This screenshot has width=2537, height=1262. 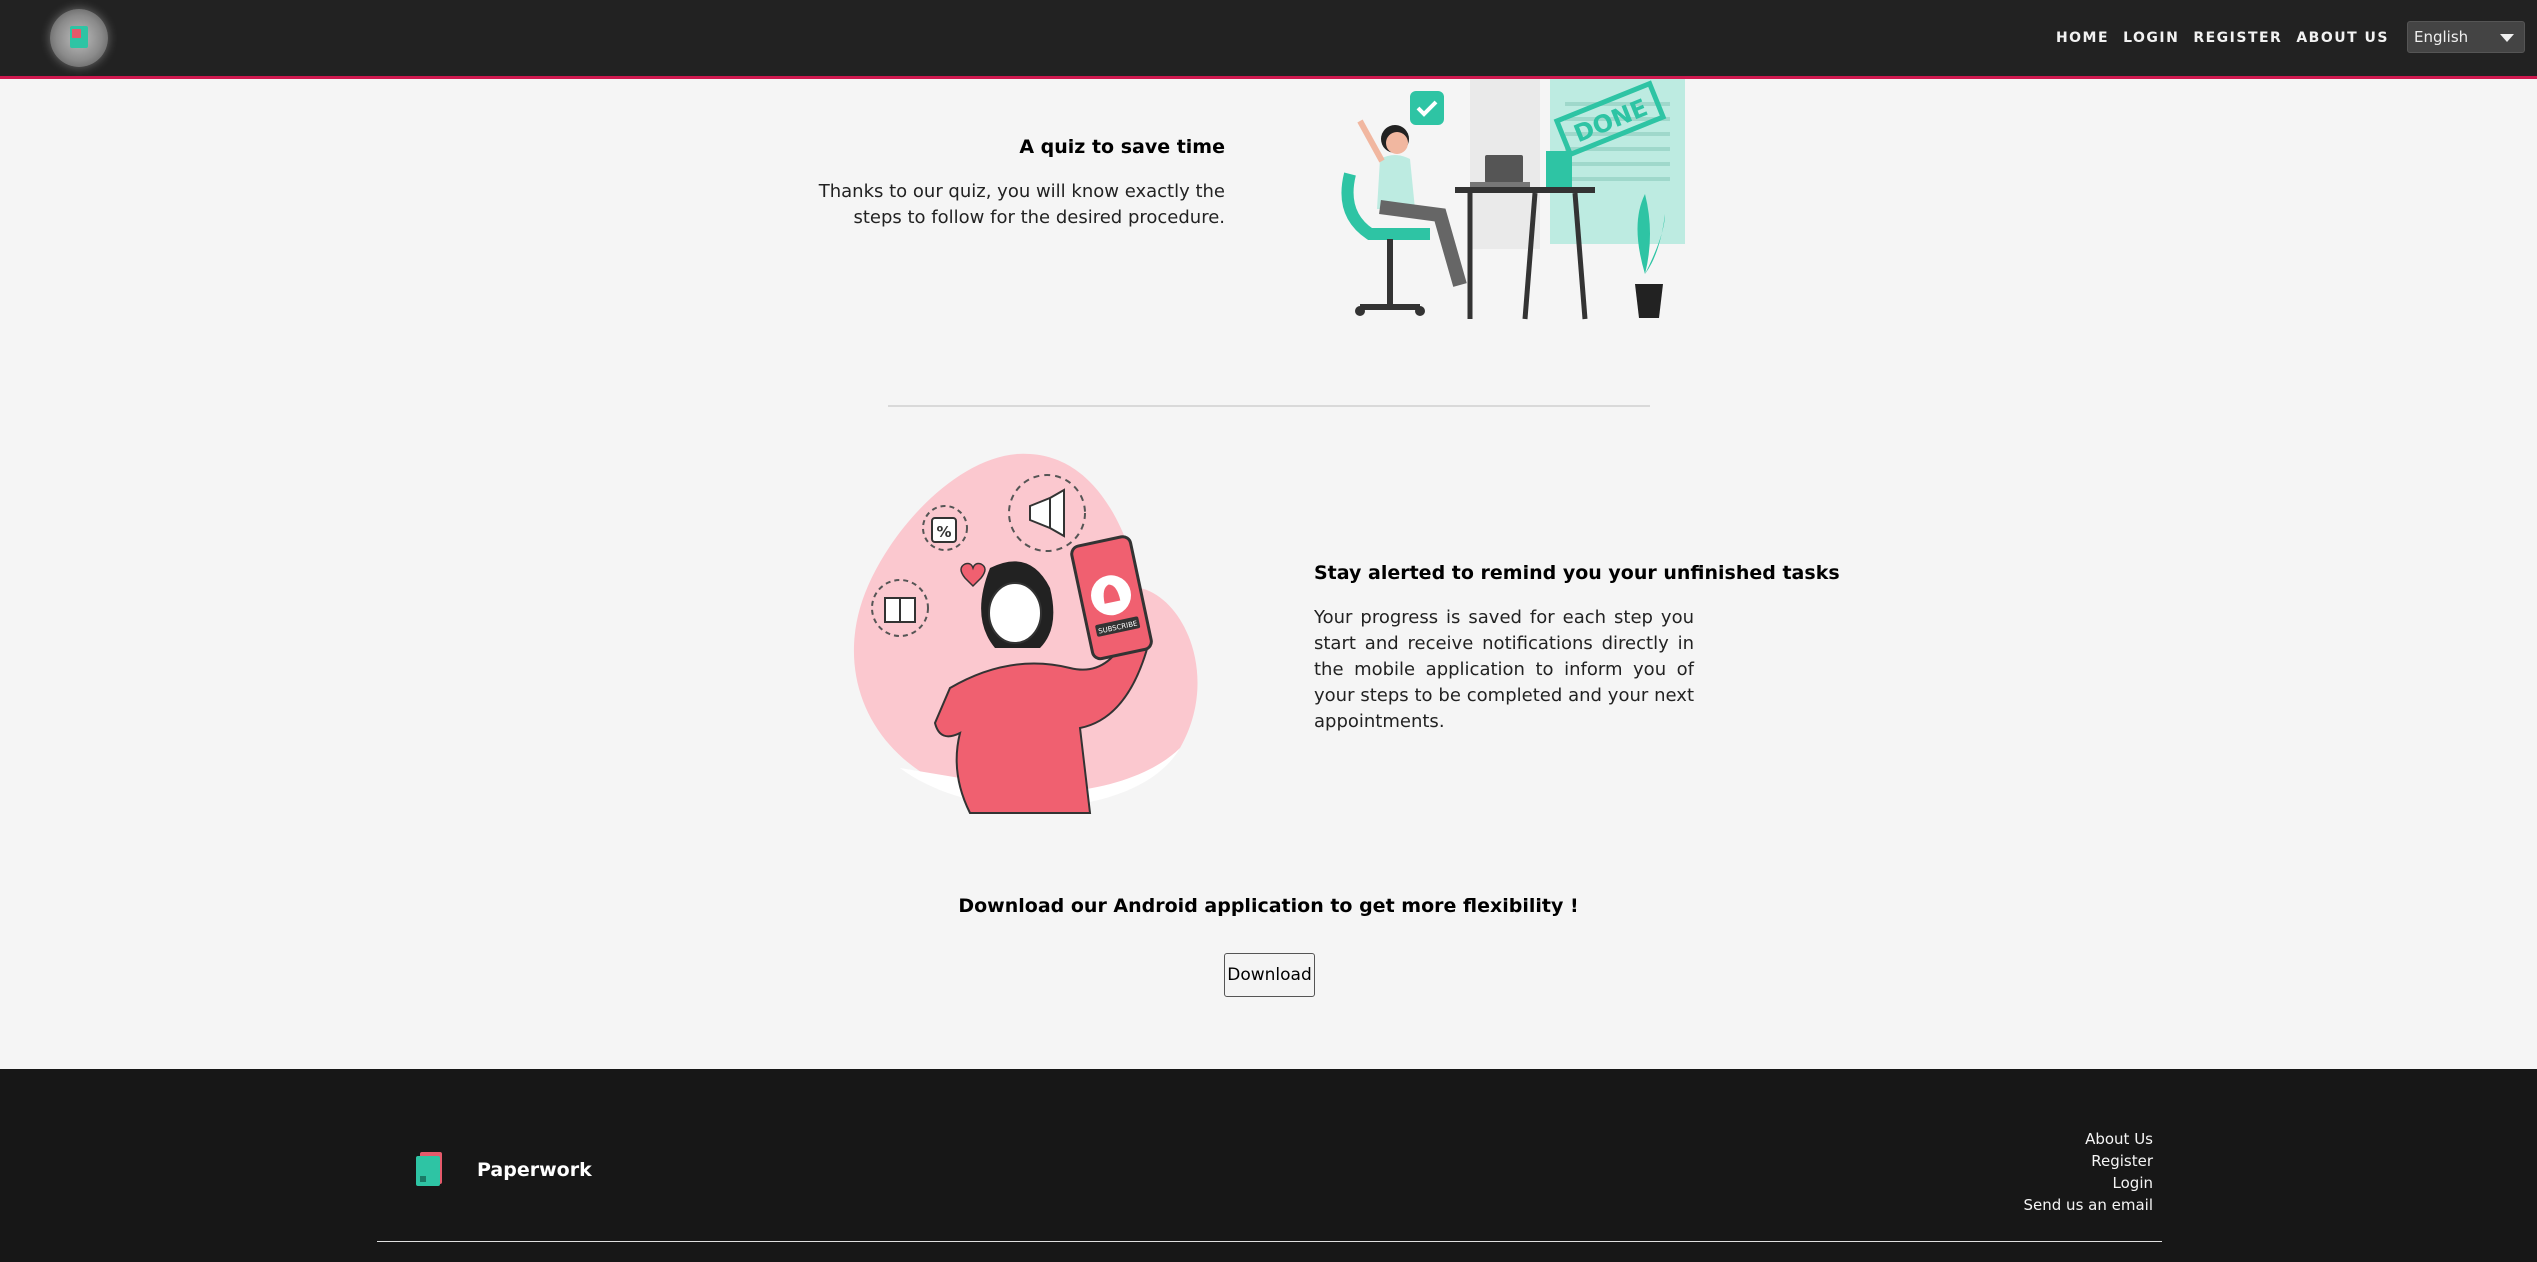 I want to click on nav-home-link: HOME, so click(x=2082, y=38).